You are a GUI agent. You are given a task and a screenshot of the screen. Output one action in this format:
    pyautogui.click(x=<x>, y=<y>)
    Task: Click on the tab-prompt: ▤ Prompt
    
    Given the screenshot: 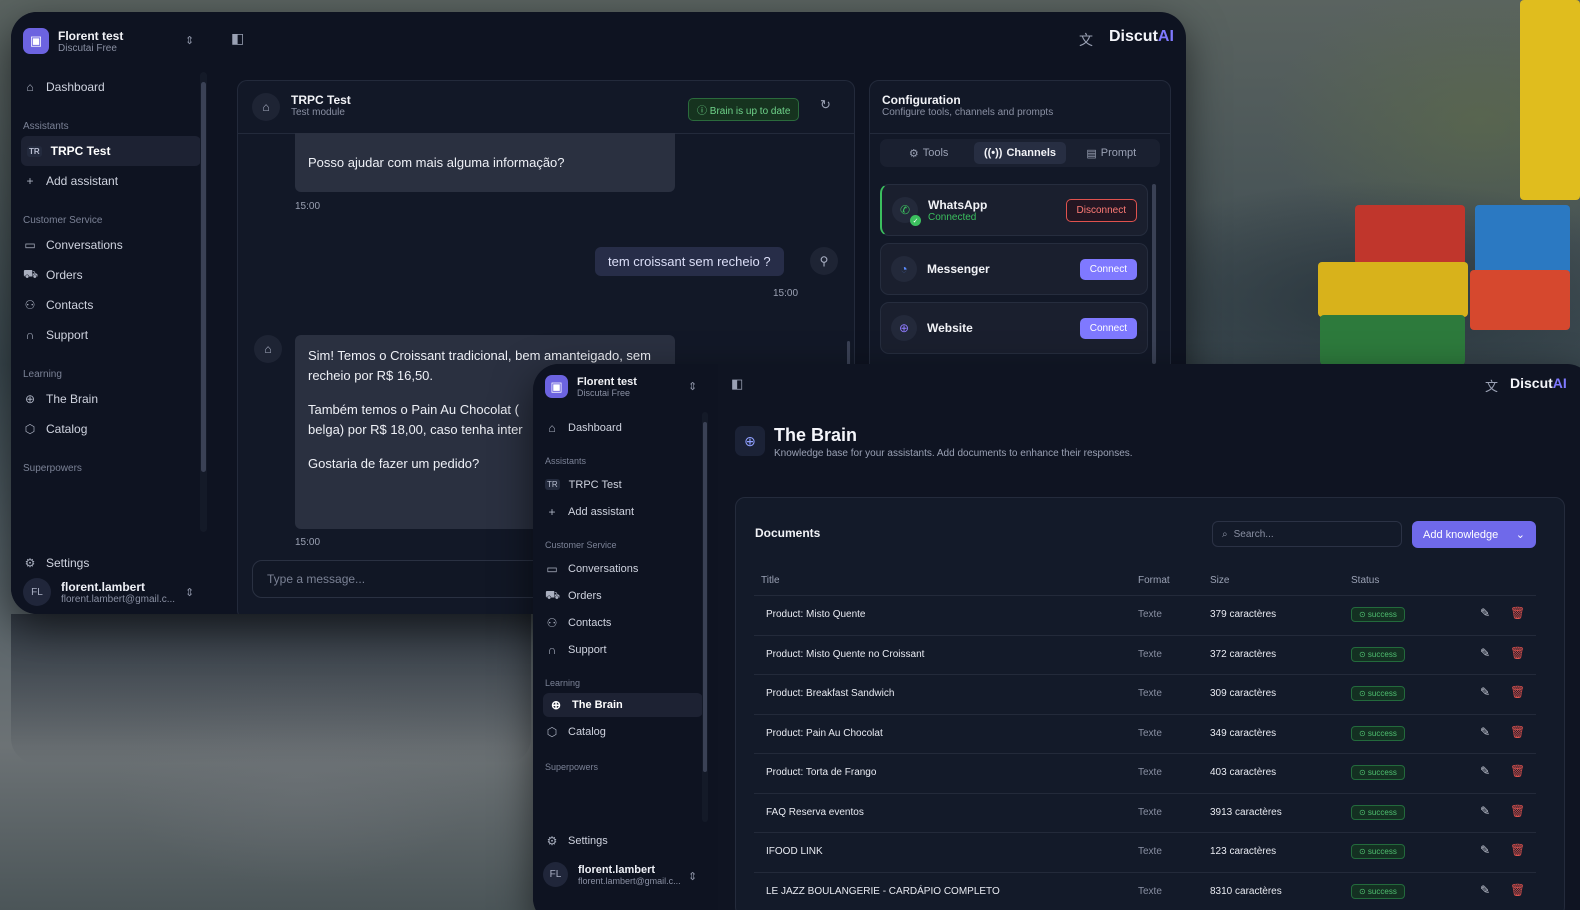 What is the action you would take?
    pyautogui.click(x=1111, y=153)
    